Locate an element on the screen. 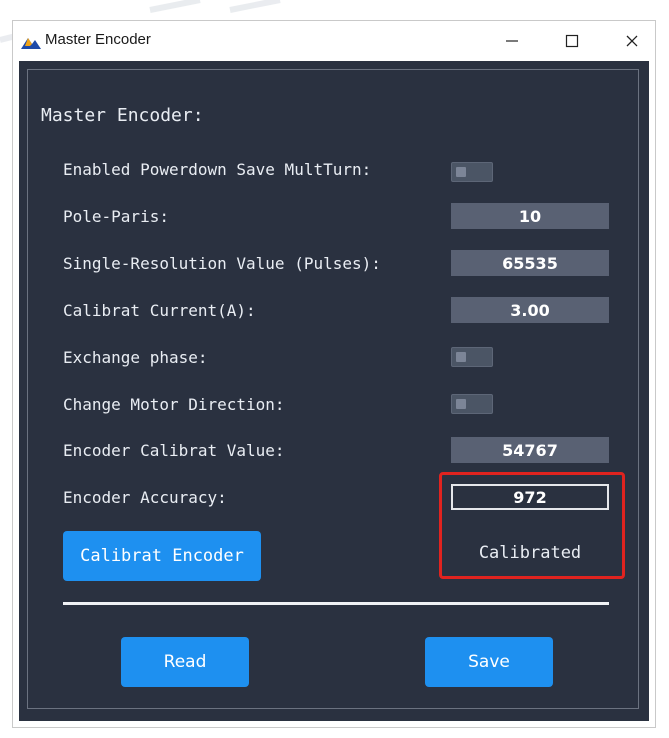  divider is located at coordinates (336, 603).